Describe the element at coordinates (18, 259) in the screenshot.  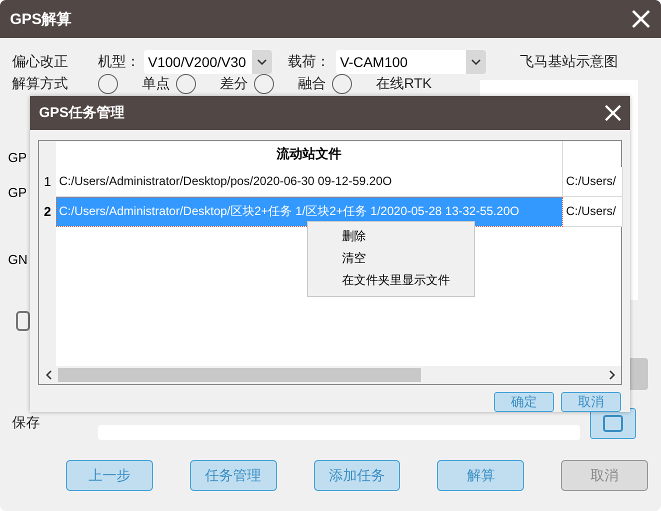
I see `field-label: GN` at that location.